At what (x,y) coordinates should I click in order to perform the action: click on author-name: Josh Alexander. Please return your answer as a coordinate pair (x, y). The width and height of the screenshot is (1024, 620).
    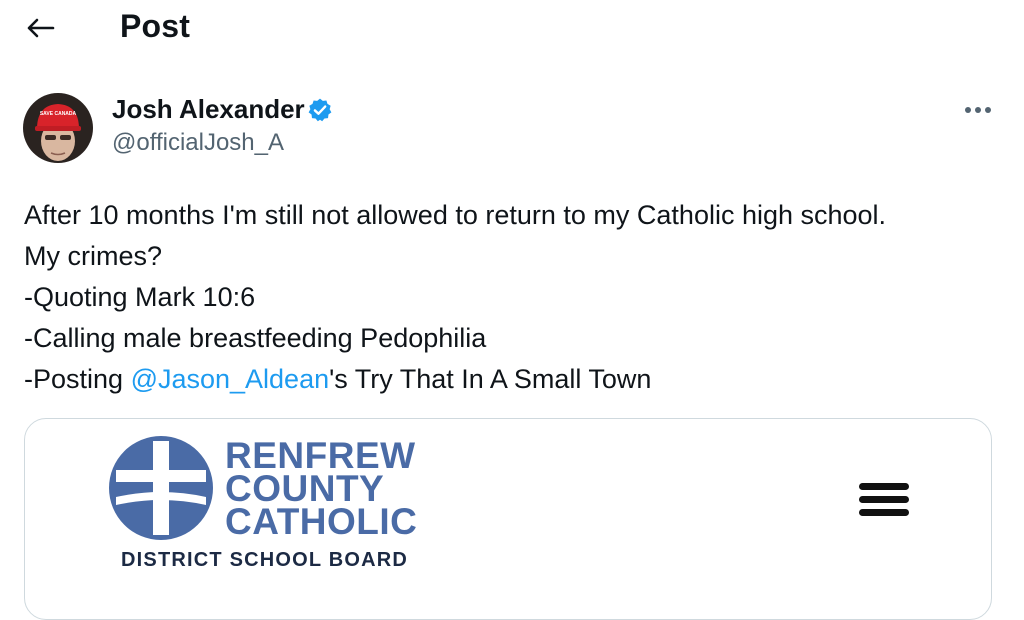
    Looking at the image, I should click on (208, 109).